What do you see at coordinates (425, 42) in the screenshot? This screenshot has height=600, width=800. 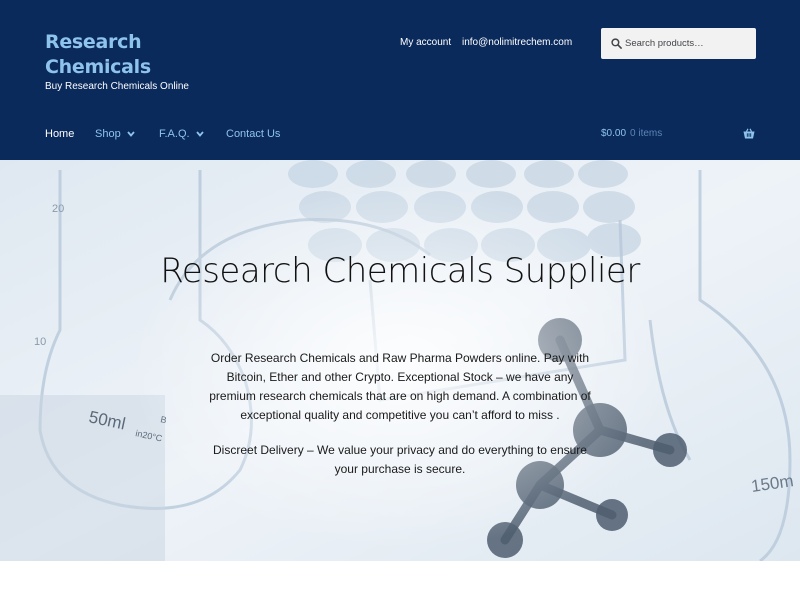 I see `my-account-link: My account` at bounding box center [425, 42].